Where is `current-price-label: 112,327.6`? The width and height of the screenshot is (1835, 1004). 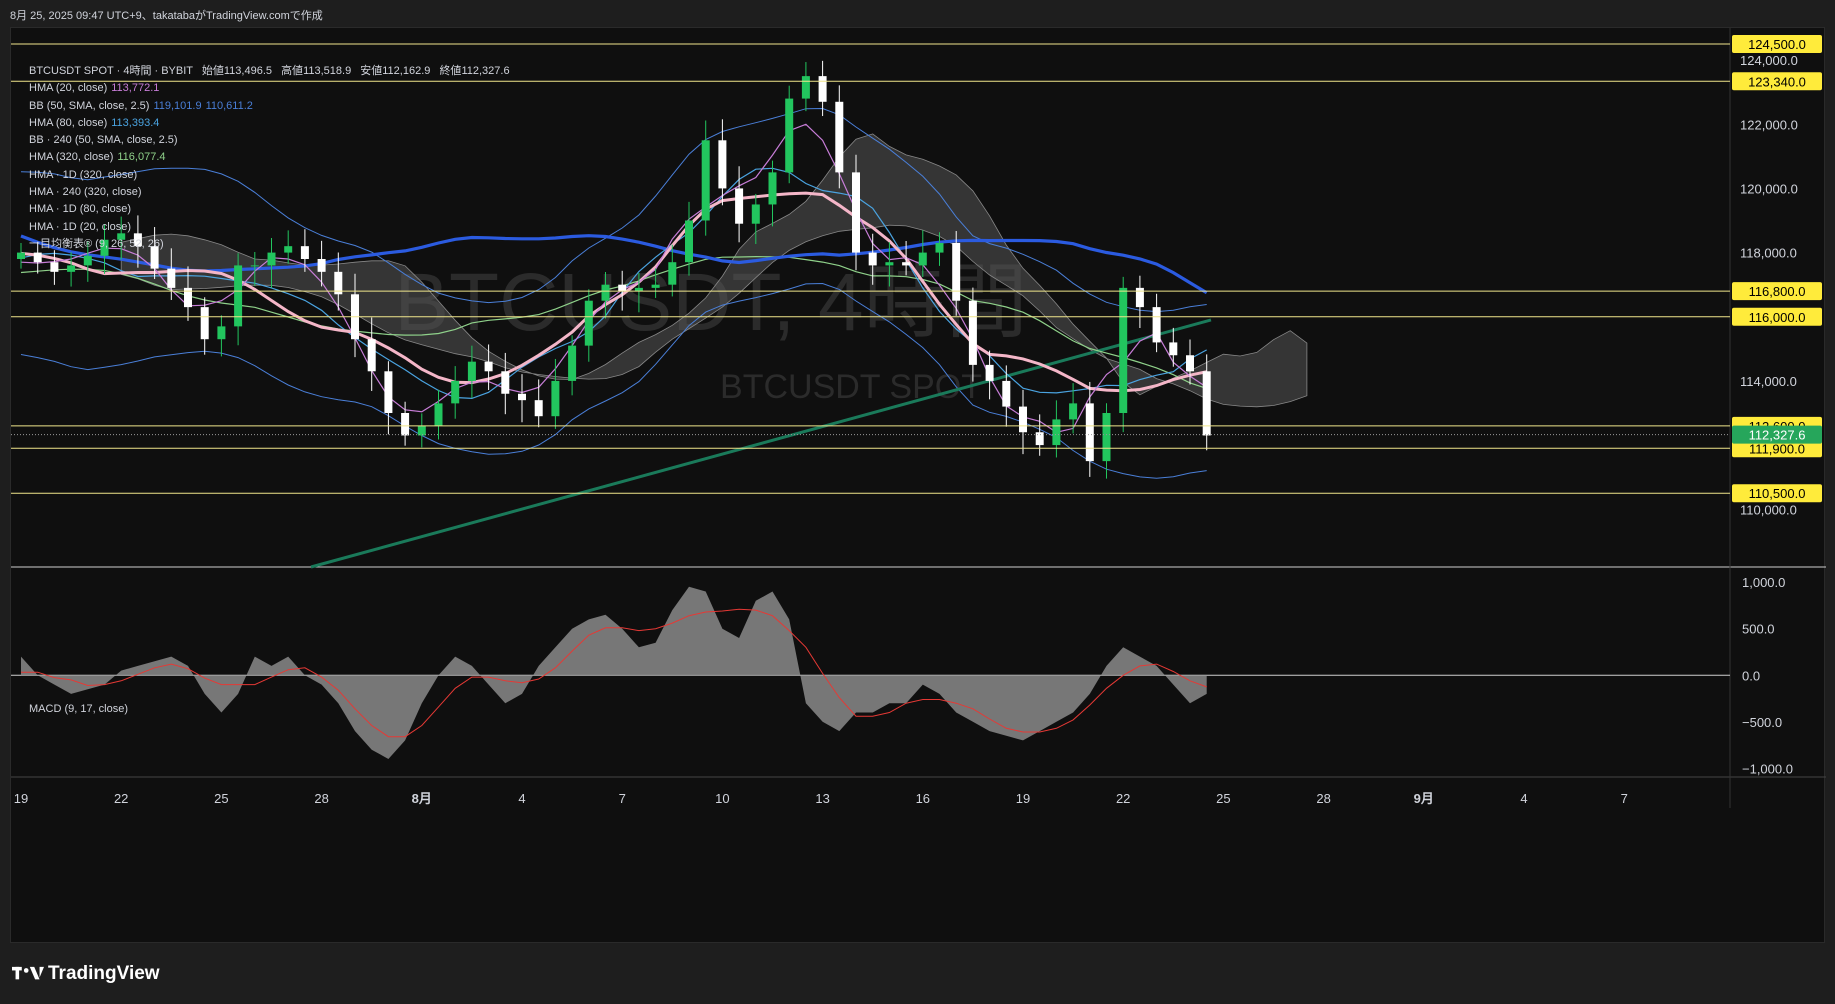
current-price-label: 112,327.6 is located at coordinates (1777, 435).